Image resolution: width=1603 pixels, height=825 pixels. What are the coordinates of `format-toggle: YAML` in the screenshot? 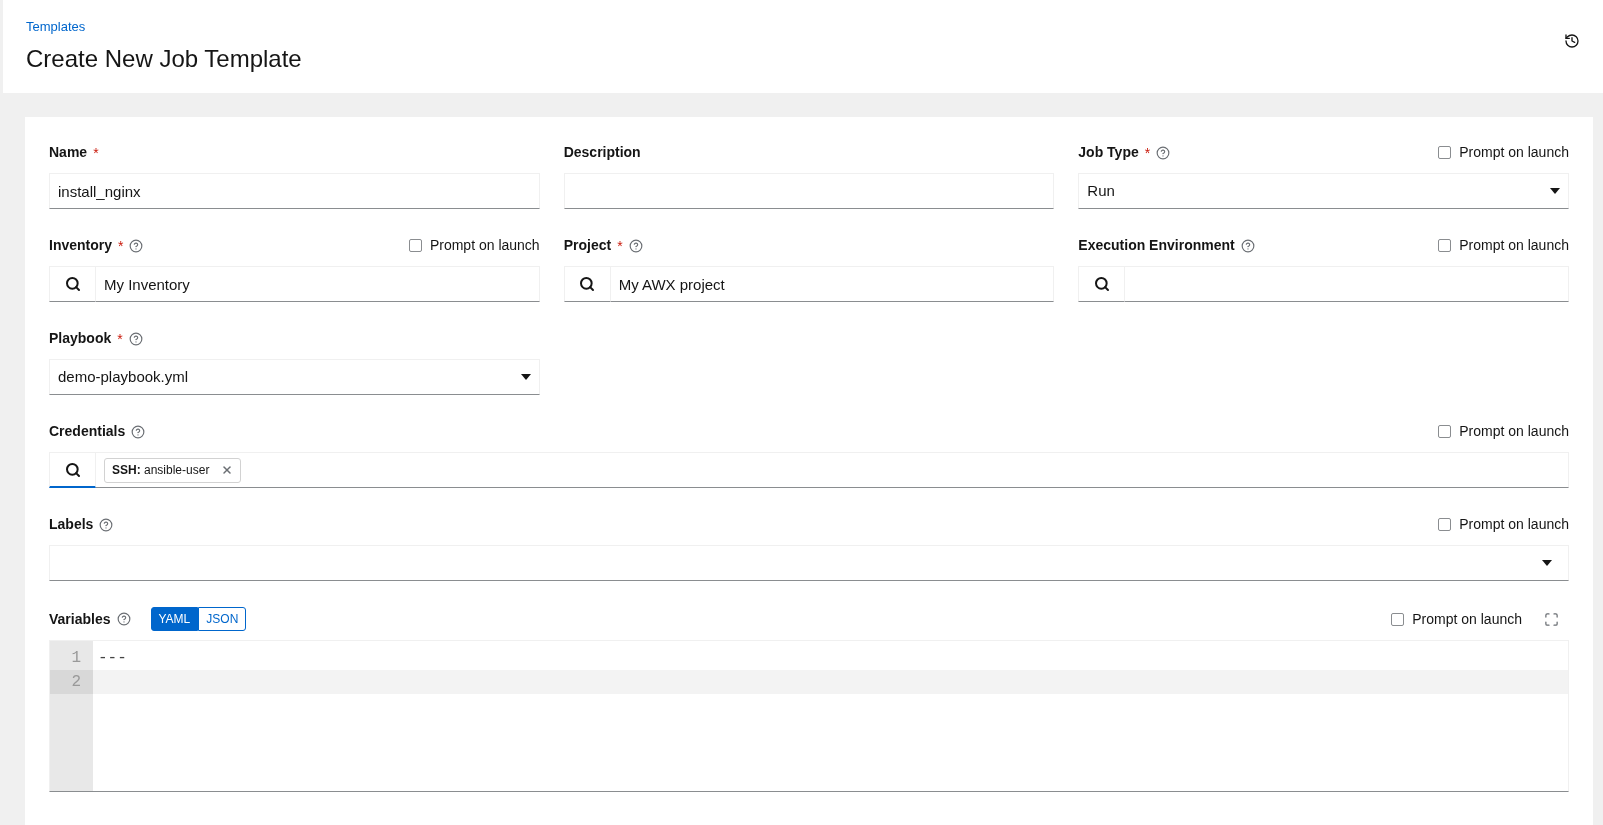 It's located at (174, 619).